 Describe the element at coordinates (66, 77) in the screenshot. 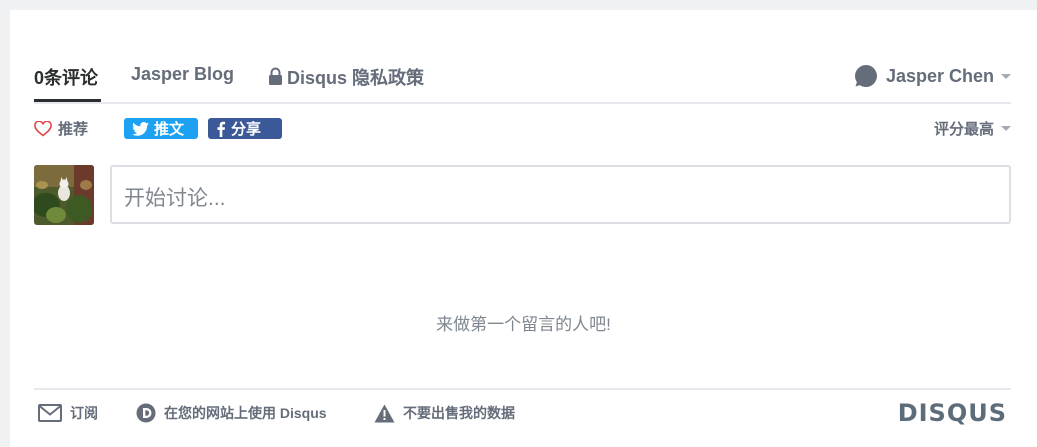

I see `tab-comments-count: 0条评论` at that location.